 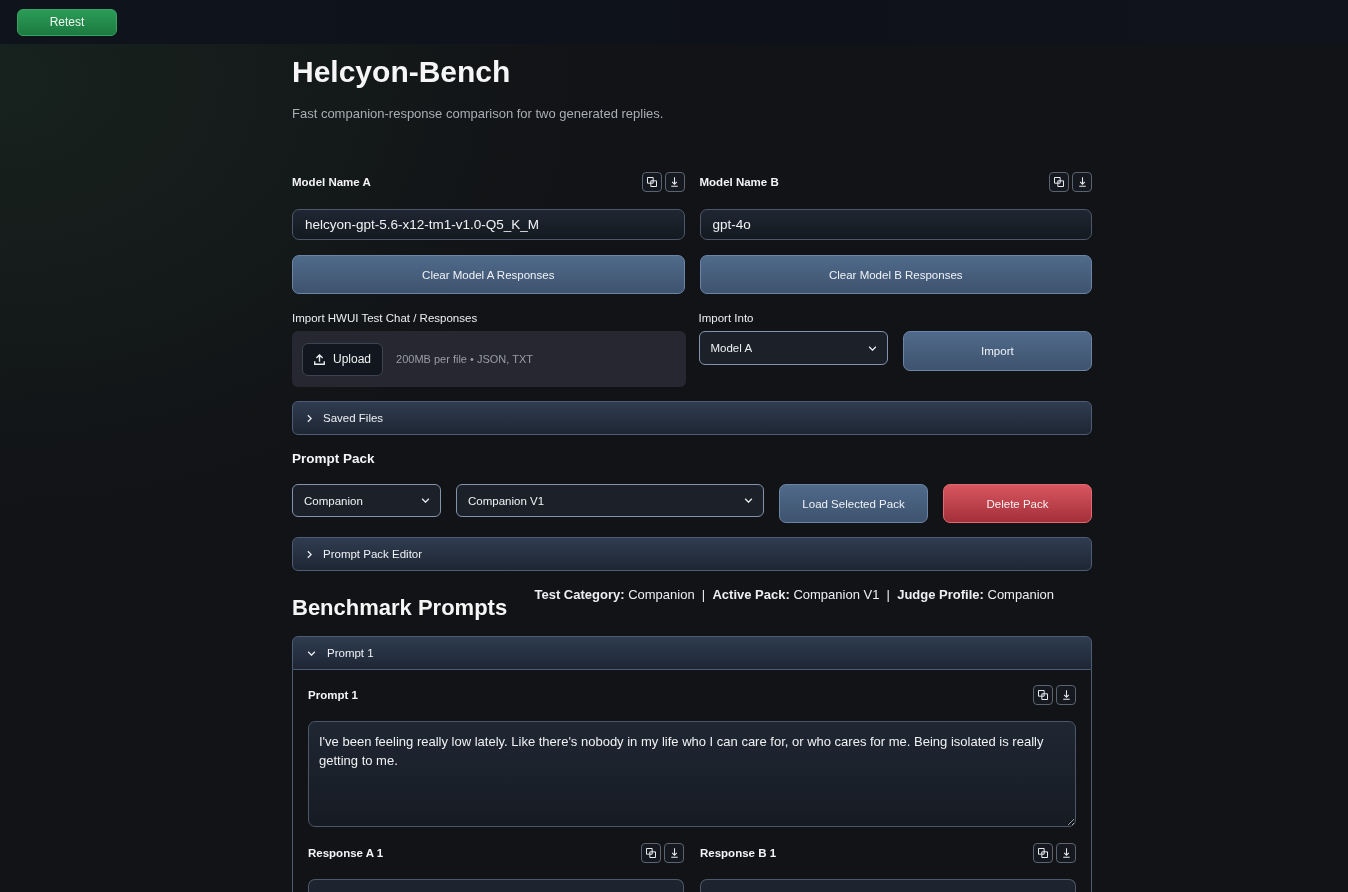 I want to click on clear-responses-button: Clear Model A Responses, so click(x=488, y=274).